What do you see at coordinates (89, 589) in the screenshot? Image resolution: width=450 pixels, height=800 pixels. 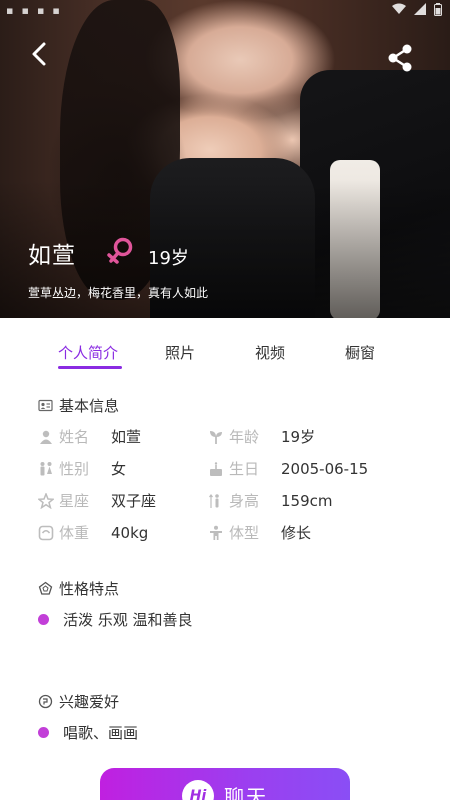 I see `personality-title: 性格特点` at bounding box center [89, 589].